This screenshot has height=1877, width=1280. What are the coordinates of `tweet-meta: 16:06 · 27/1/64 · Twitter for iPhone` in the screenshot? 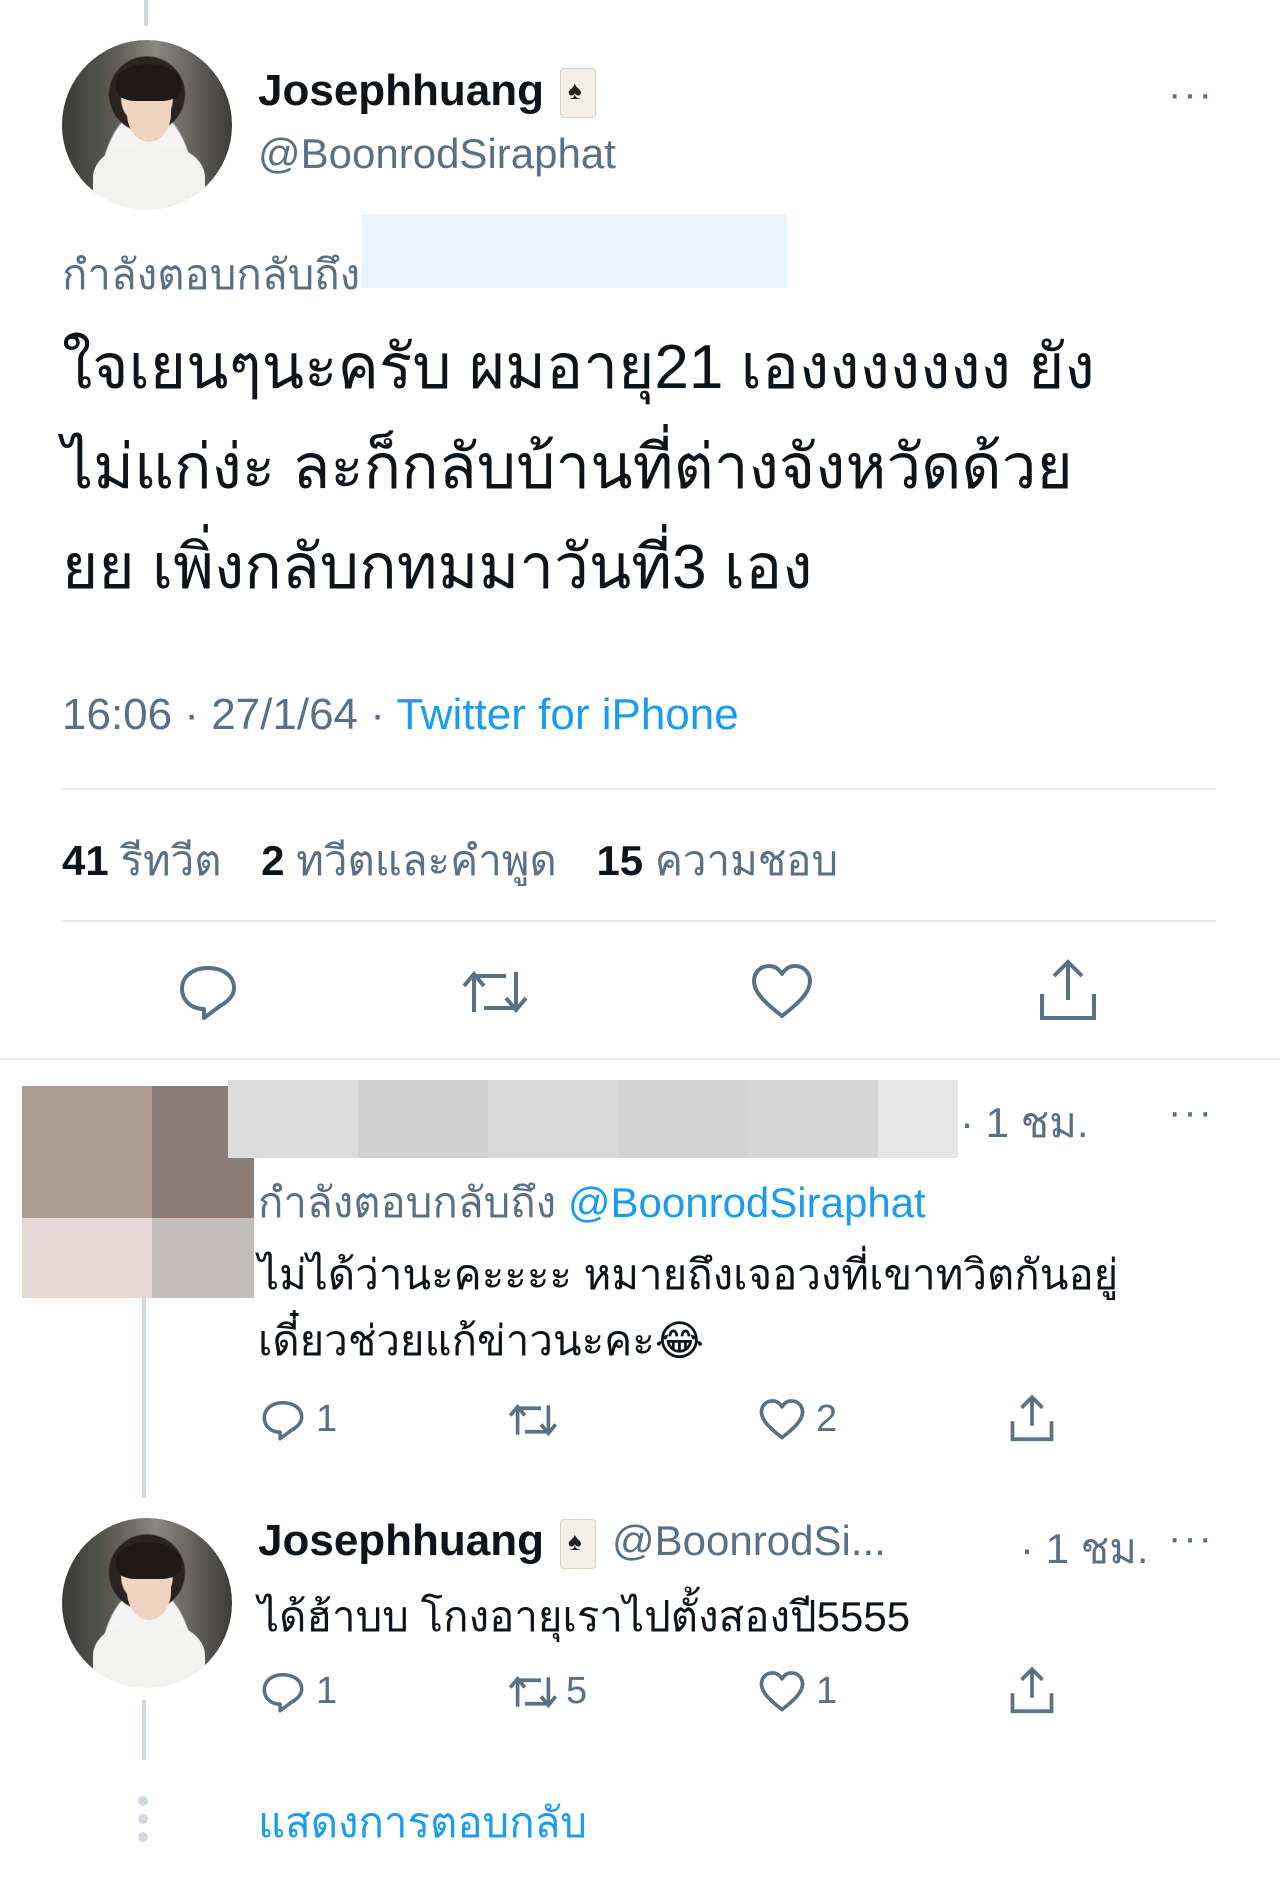 It's located at (400, 715).